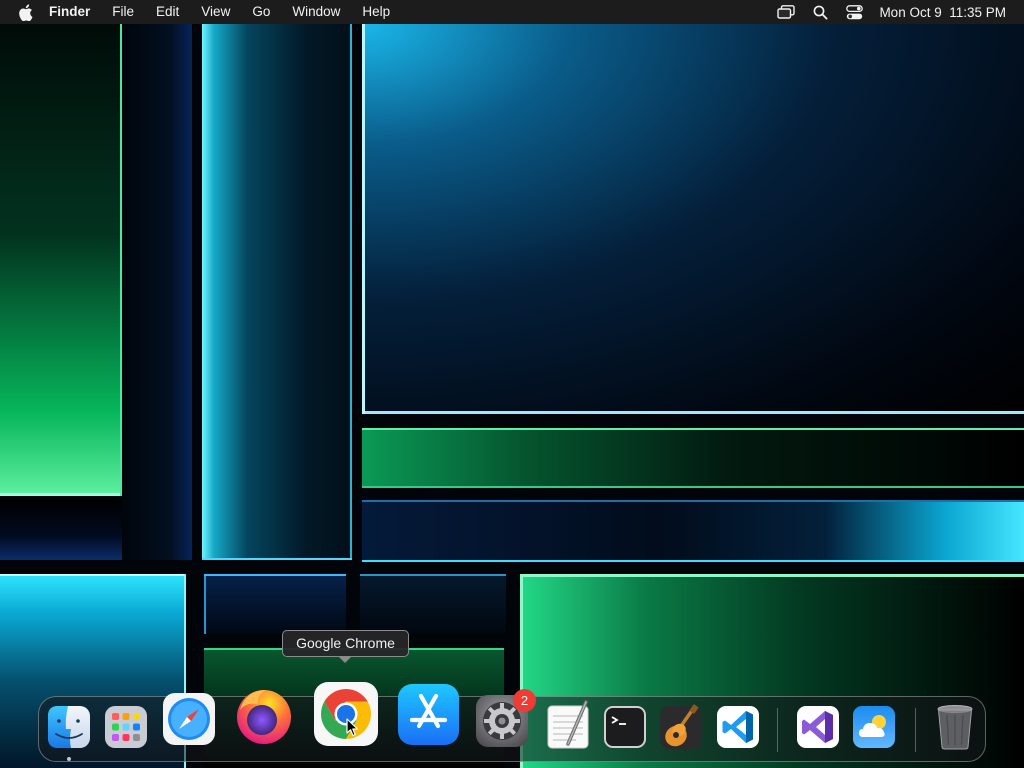 This screenshot has width=1024, height=768. What do you see at coordinates (261, 12) in the screenshot?
I see `menu-go: Go` at bounding box center [261, 12].